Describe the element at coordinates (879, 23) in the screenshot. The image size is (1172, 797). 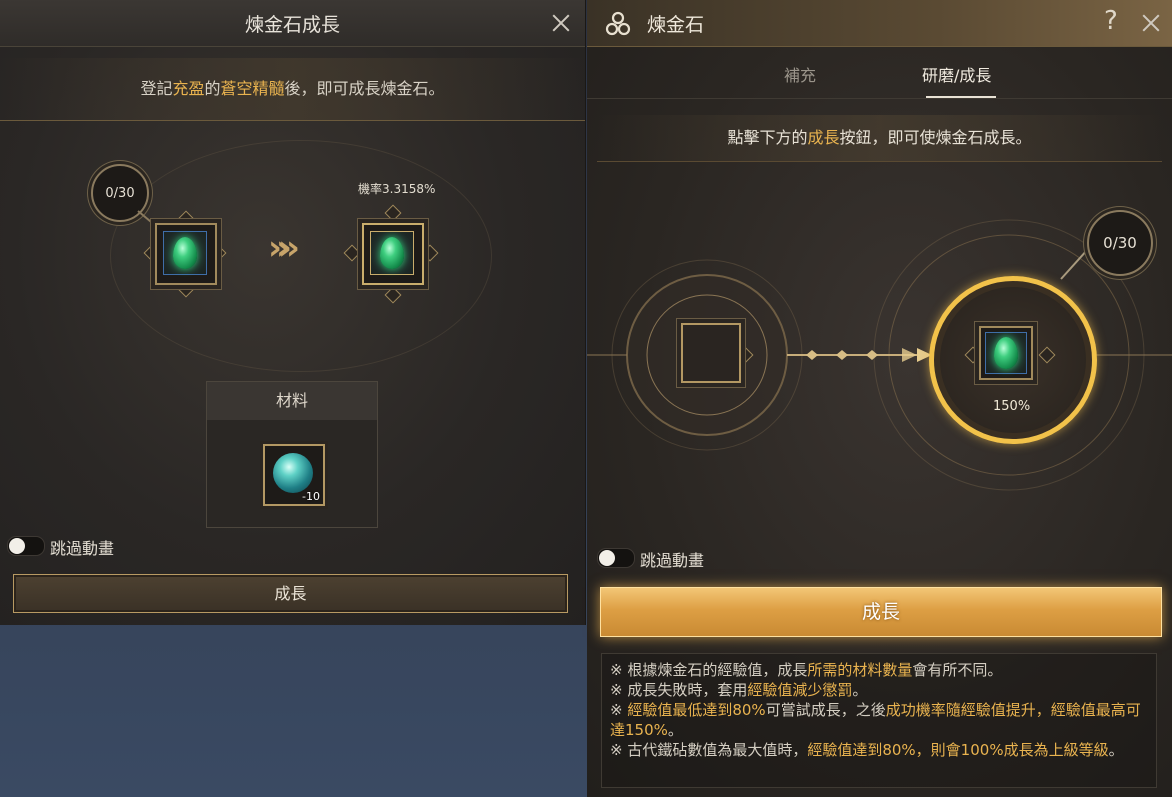
I see `right-titlebar: 煉金石 ?` at that location.